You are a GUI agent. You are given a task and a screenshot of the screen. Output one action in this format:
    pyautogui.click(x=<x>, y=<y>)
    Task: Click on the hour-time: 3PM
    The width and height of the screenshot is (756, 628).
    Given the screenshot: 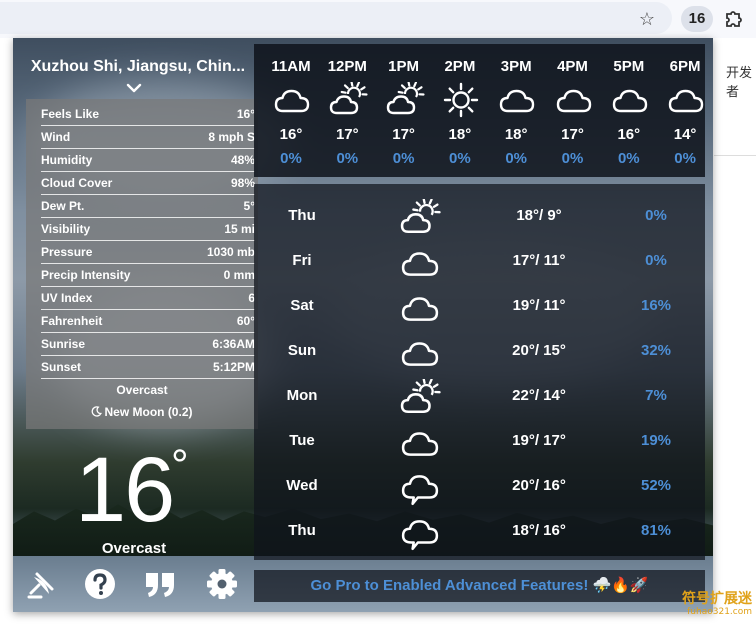 What is the action you would take?
    pyautogui.click(x=516, y=66)
    